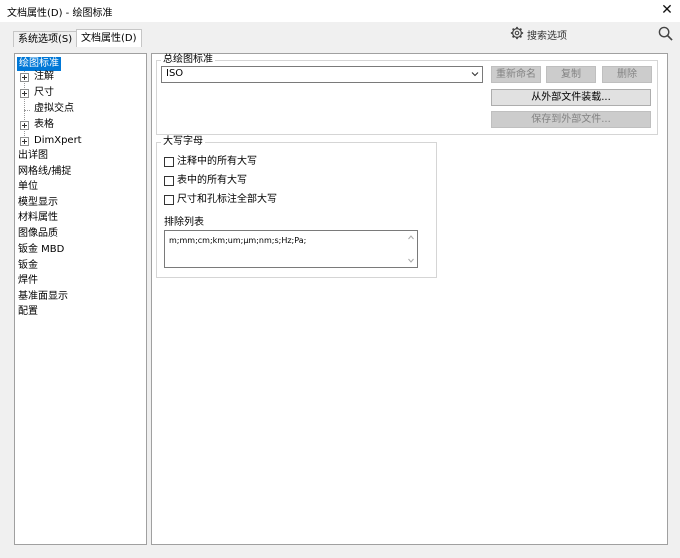 The image size is (680, 558). Describe the element at coordinates (44, 93) in the screenshot. I see `tree-item-dimensions: 尺寸` at that location.